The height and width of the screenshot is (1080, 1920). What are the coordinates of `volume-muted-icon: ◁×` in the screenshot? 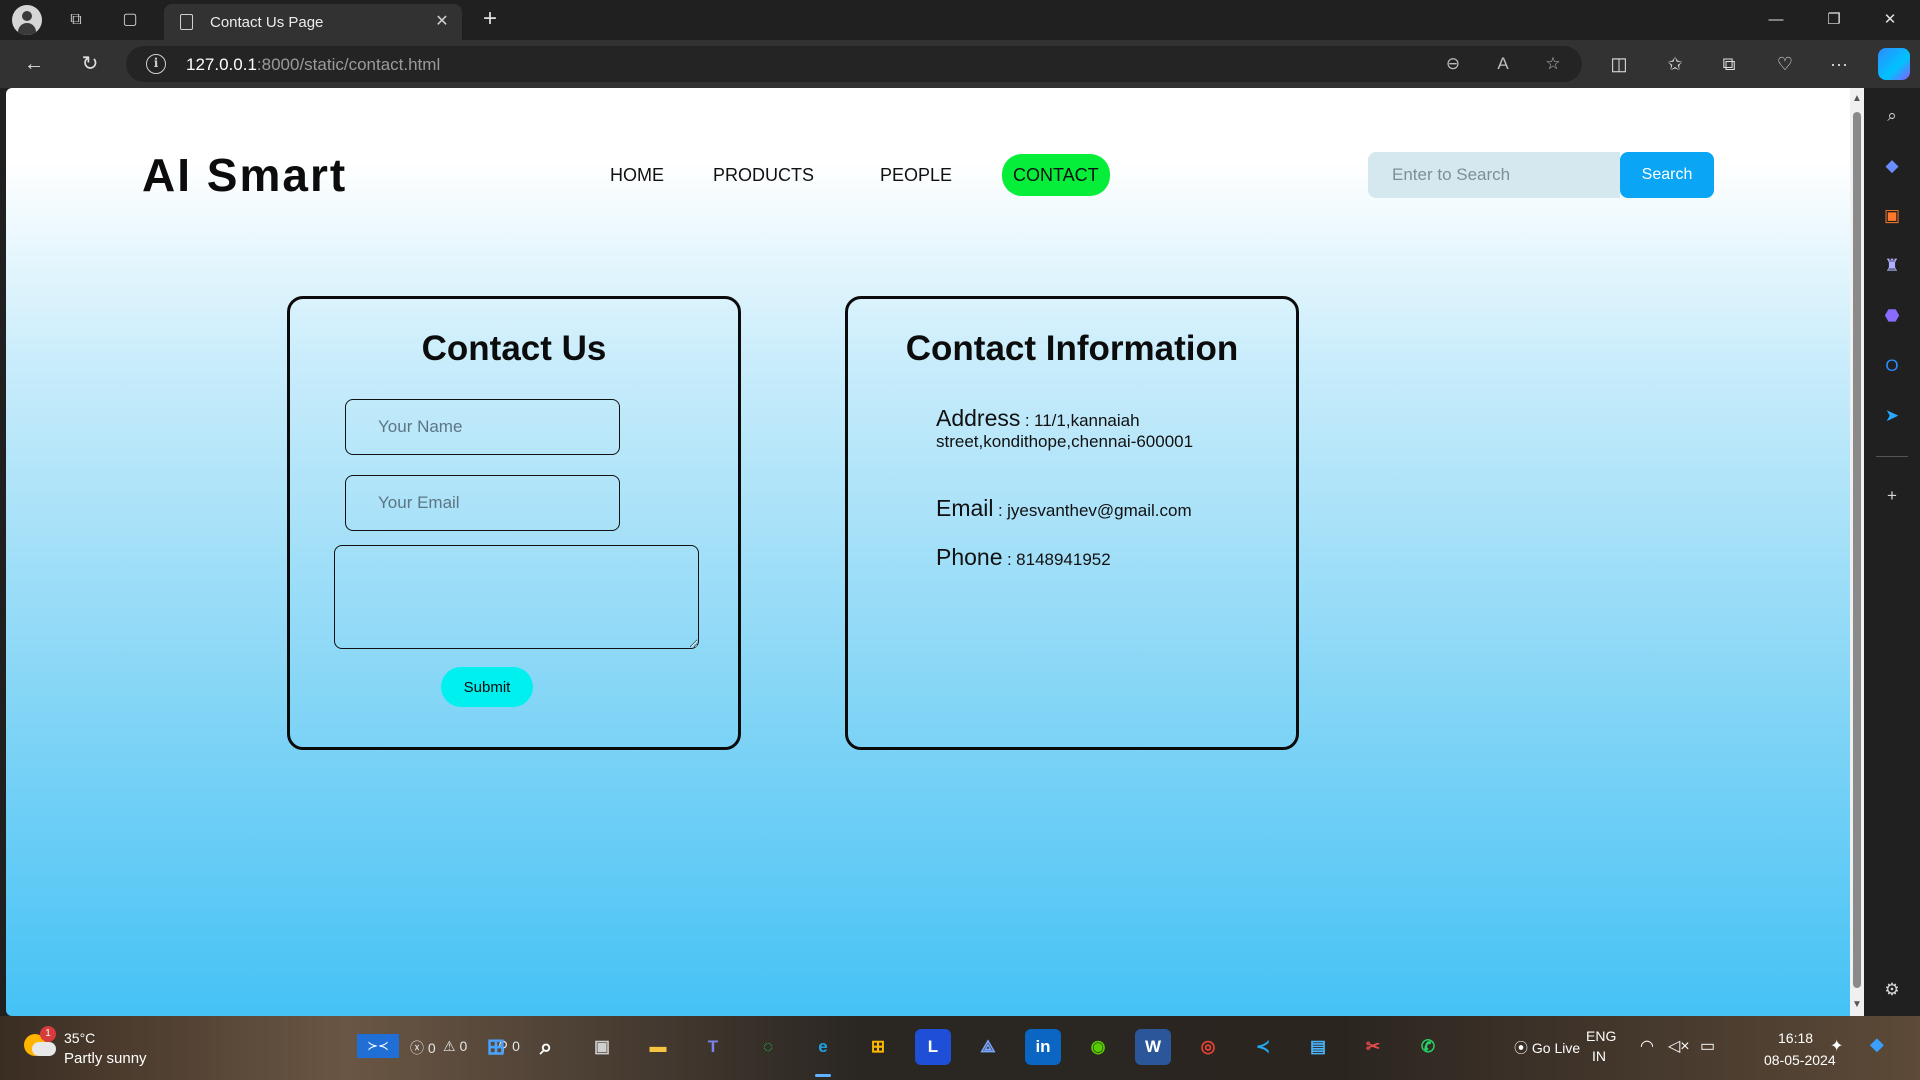 It's located at (1679, 1046).